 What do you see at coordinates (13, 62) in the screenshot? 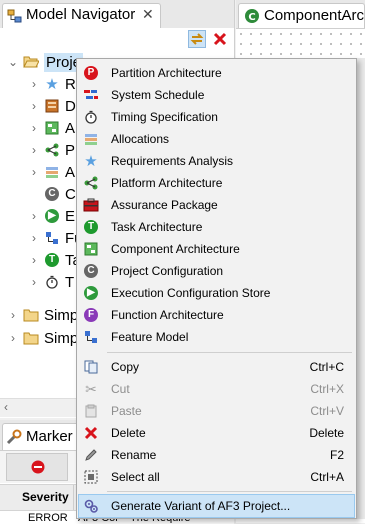
I see `chevron-down-icon: ⌄` at bounding box center [13, 62].